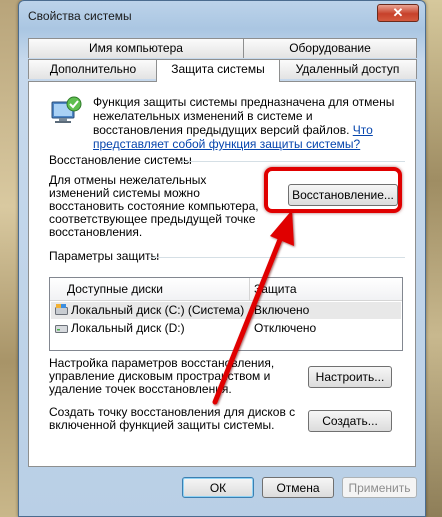  I want to click on tab-advanced: Дополнительно, so click(93, 69).